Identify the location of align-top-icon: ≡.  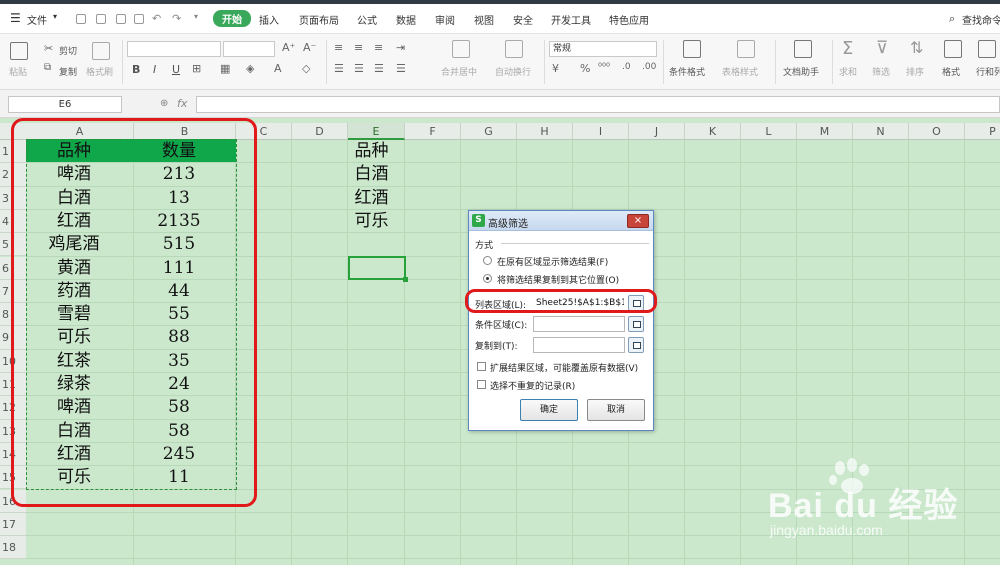
(338, 47).